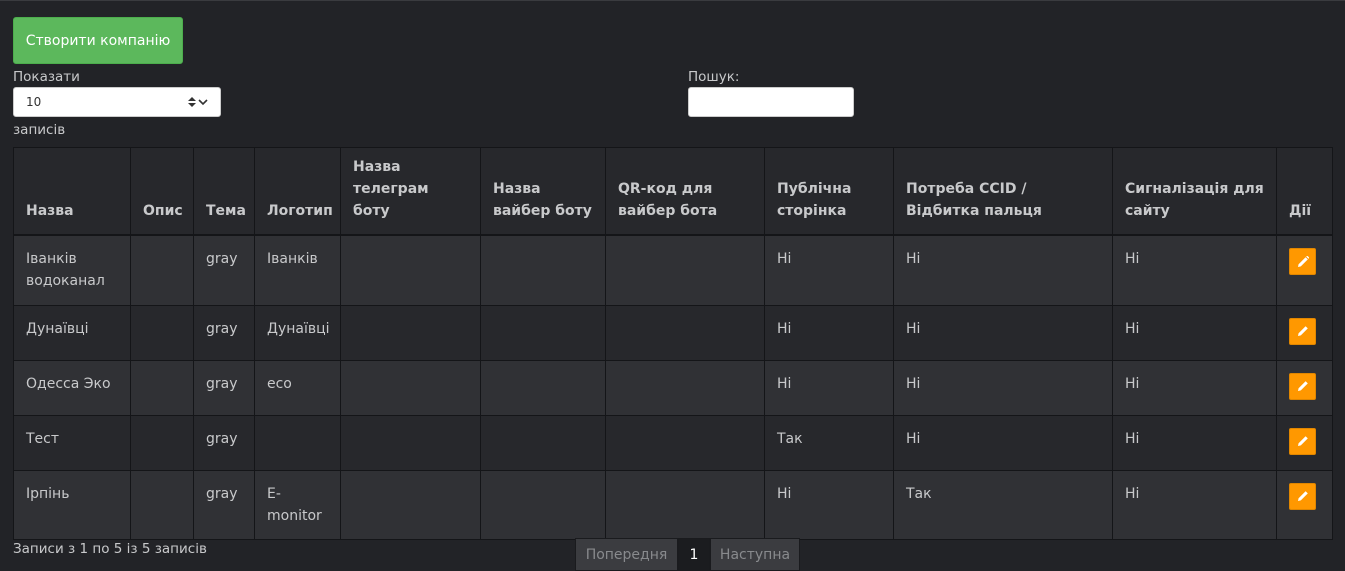 Image resolution: width=1345 pixels, height=571 pixels. What do you see at coordinates (771, 102) in the screenshot?
I see `search-input` at bounding box center [771, 102].